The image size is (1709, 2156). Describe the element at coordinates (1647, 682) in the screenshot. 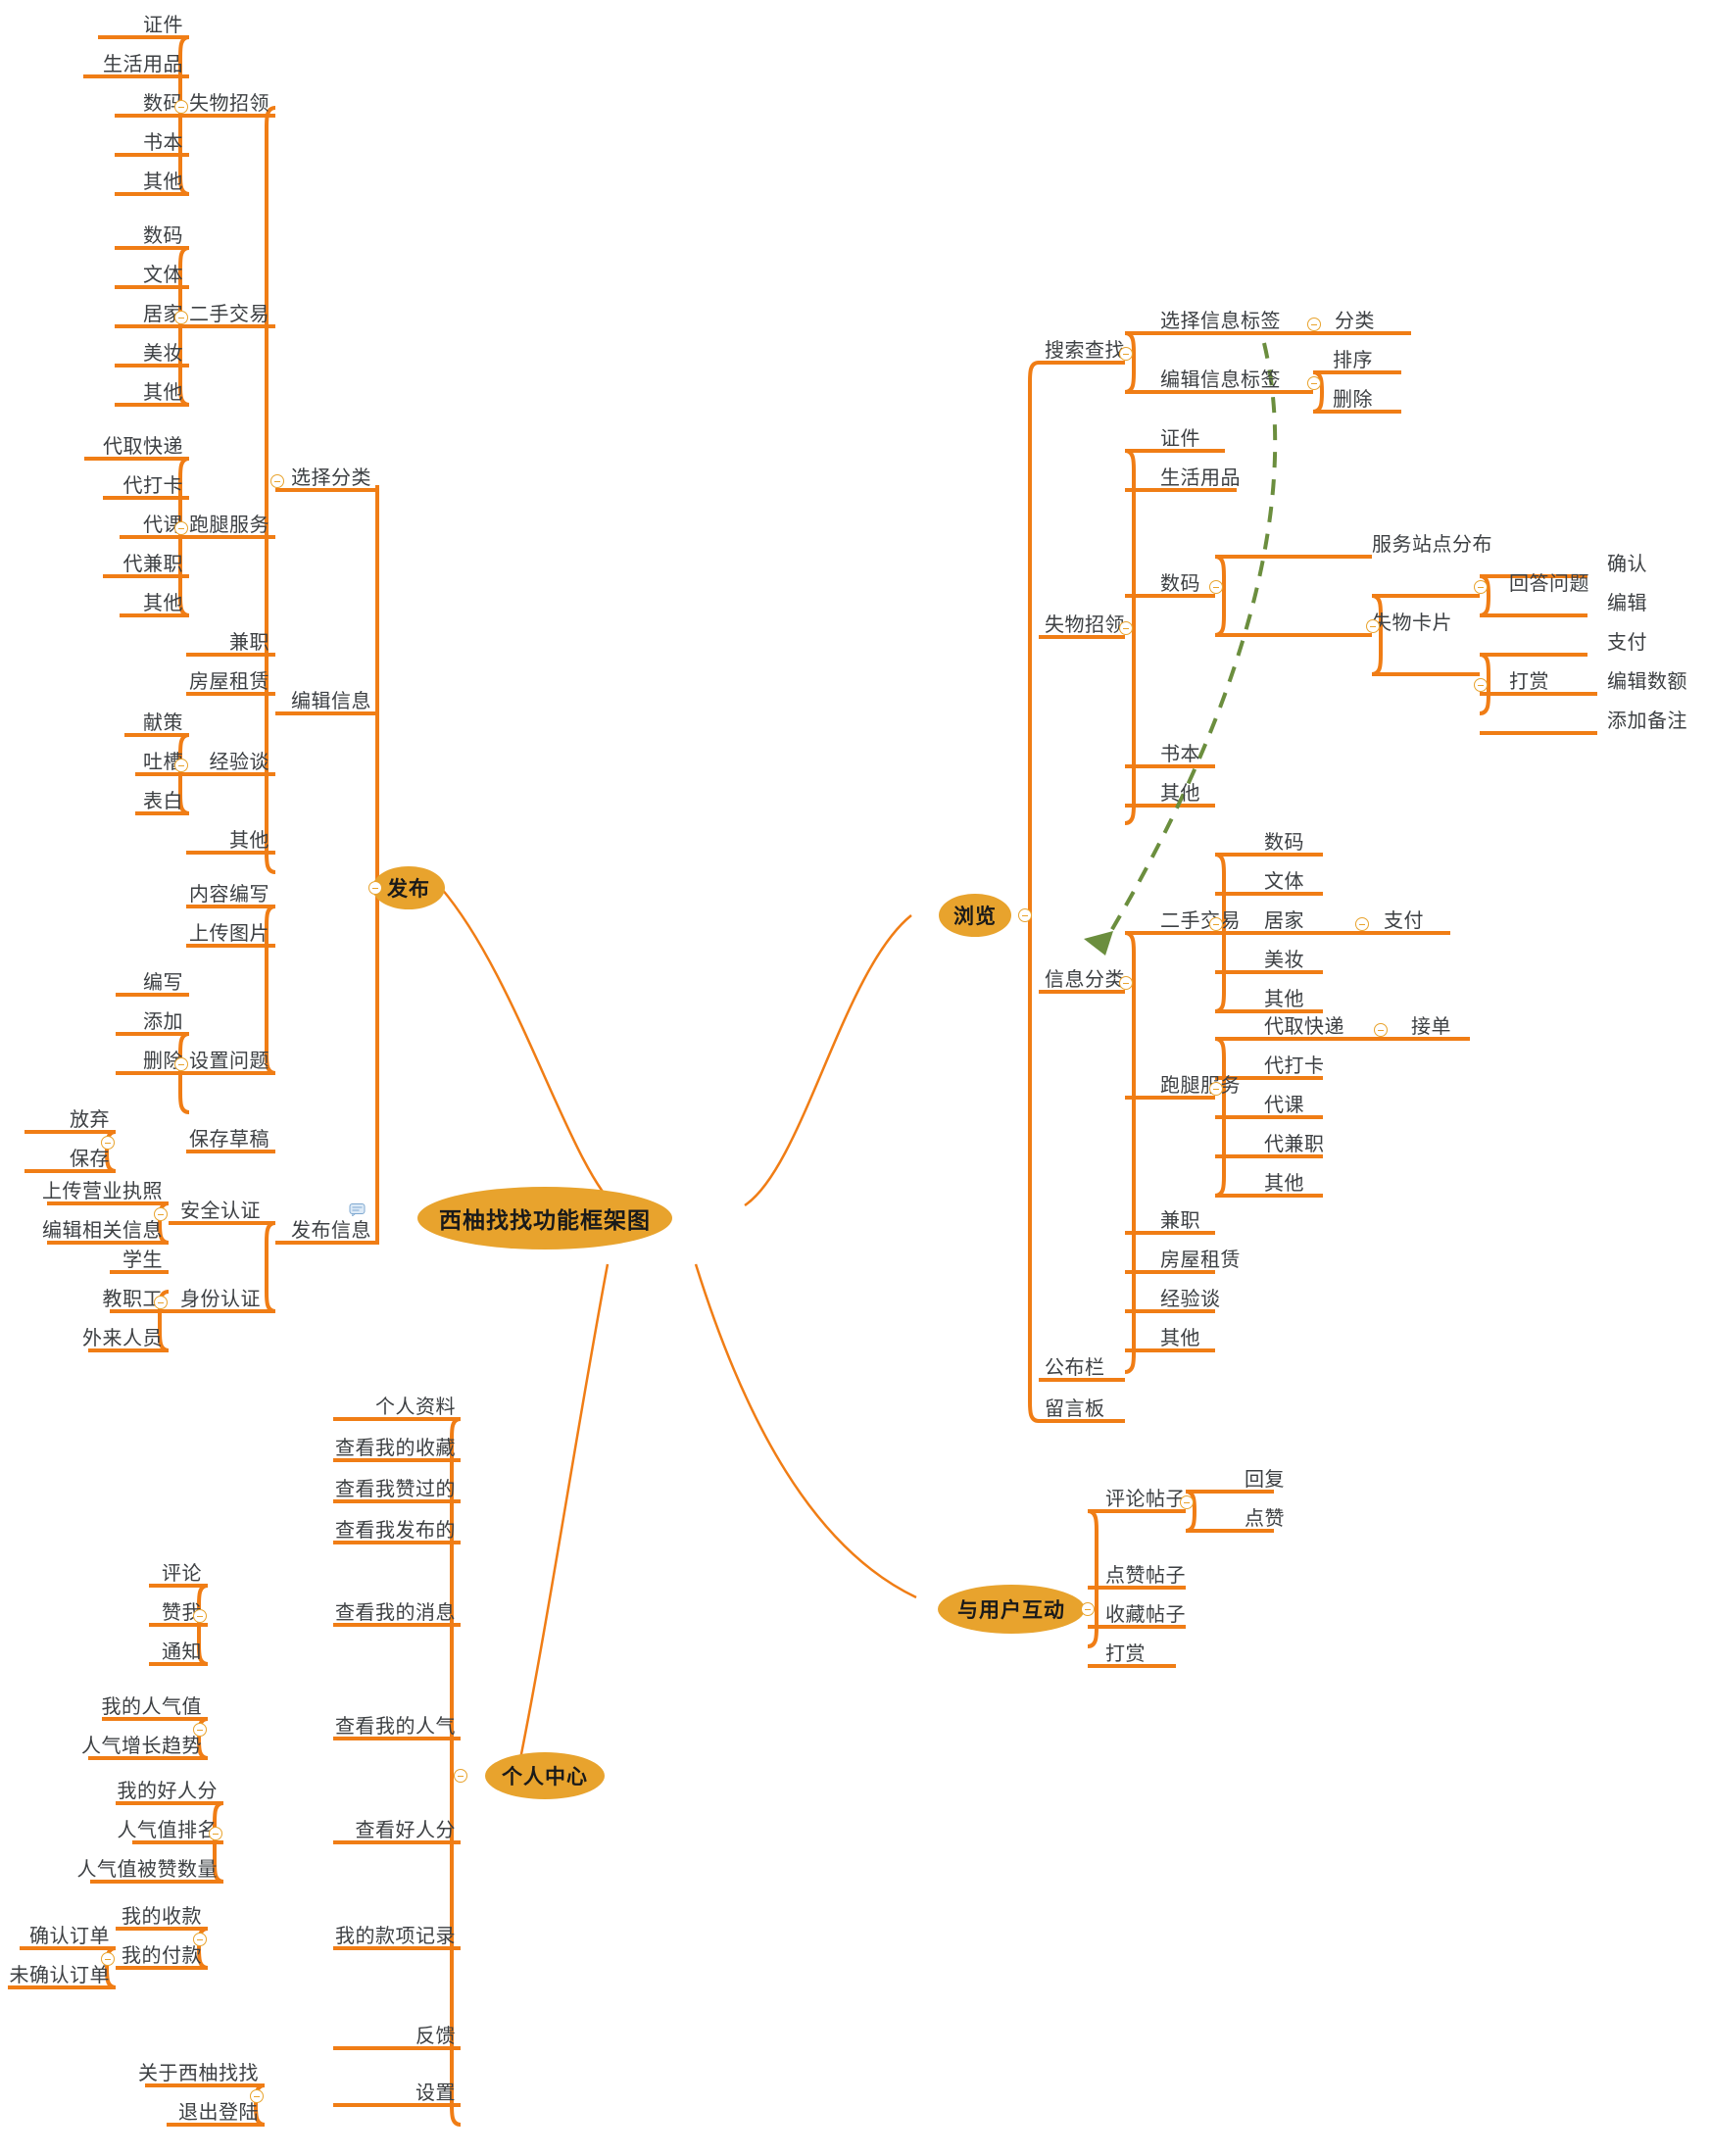

I see `browse-reward-item-1: 编辑数额` at that location.